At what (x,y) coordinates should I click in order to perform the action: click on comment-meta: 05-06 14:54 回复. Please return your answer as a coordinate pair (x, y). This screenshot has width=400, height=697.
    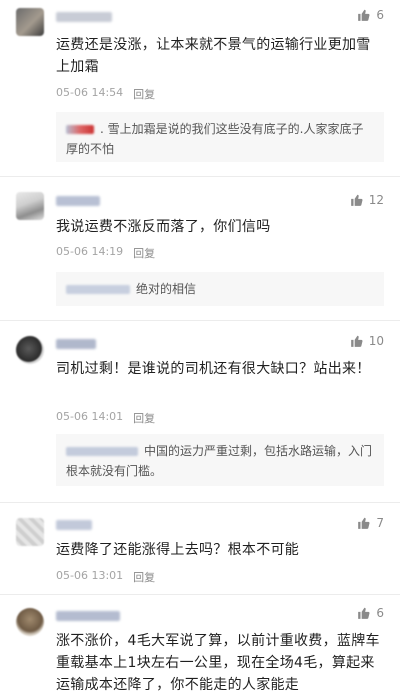
    Looking at the image, I should click on (105, 94).